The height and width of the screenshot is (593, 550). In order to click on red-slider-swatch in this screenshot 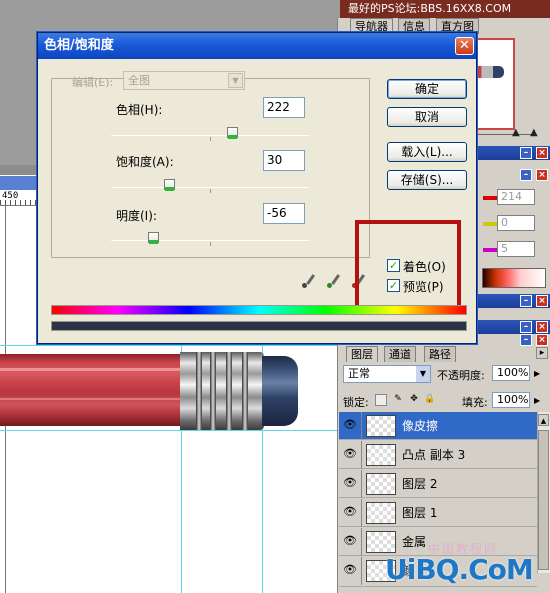, I will do `click(490, 198)`.